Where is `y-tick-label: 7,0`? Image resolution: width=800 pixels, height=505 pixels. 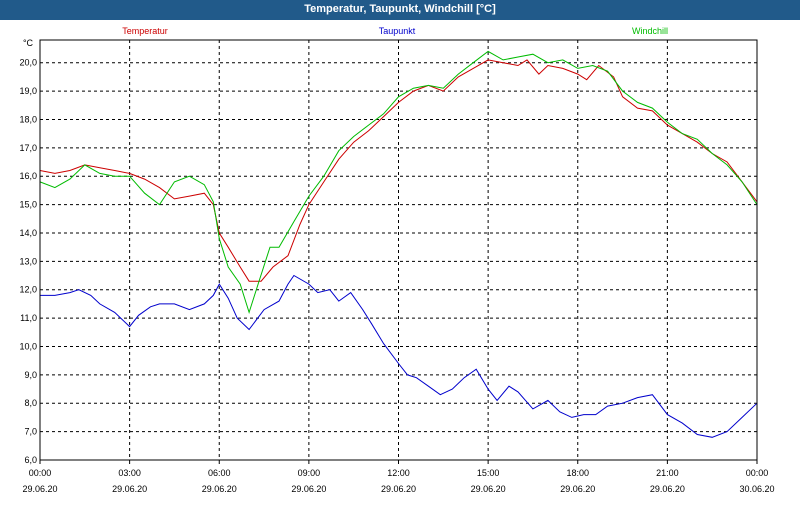
y-tick-label: 7,0 is located at coordinates (30, 432).